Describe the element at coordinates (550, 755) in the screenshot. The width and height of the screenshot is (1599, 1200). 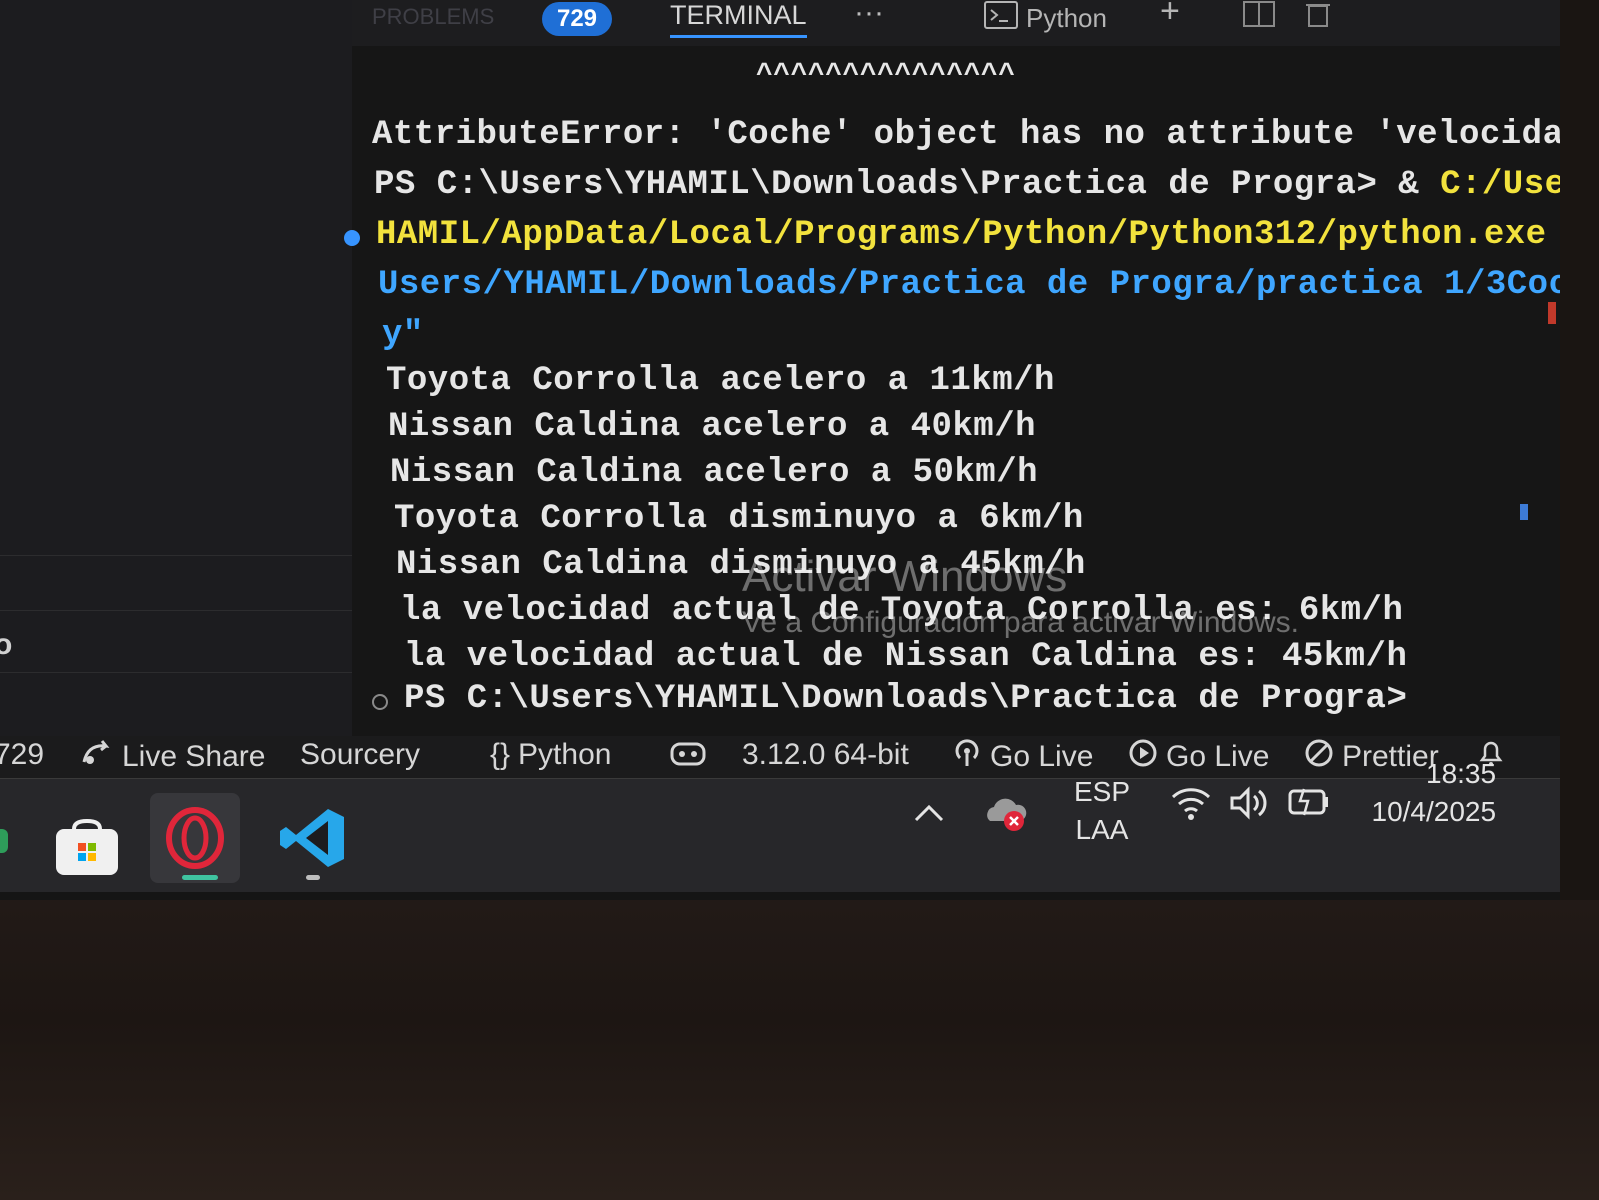
I see `language-mode-button: {} Python` at that location.